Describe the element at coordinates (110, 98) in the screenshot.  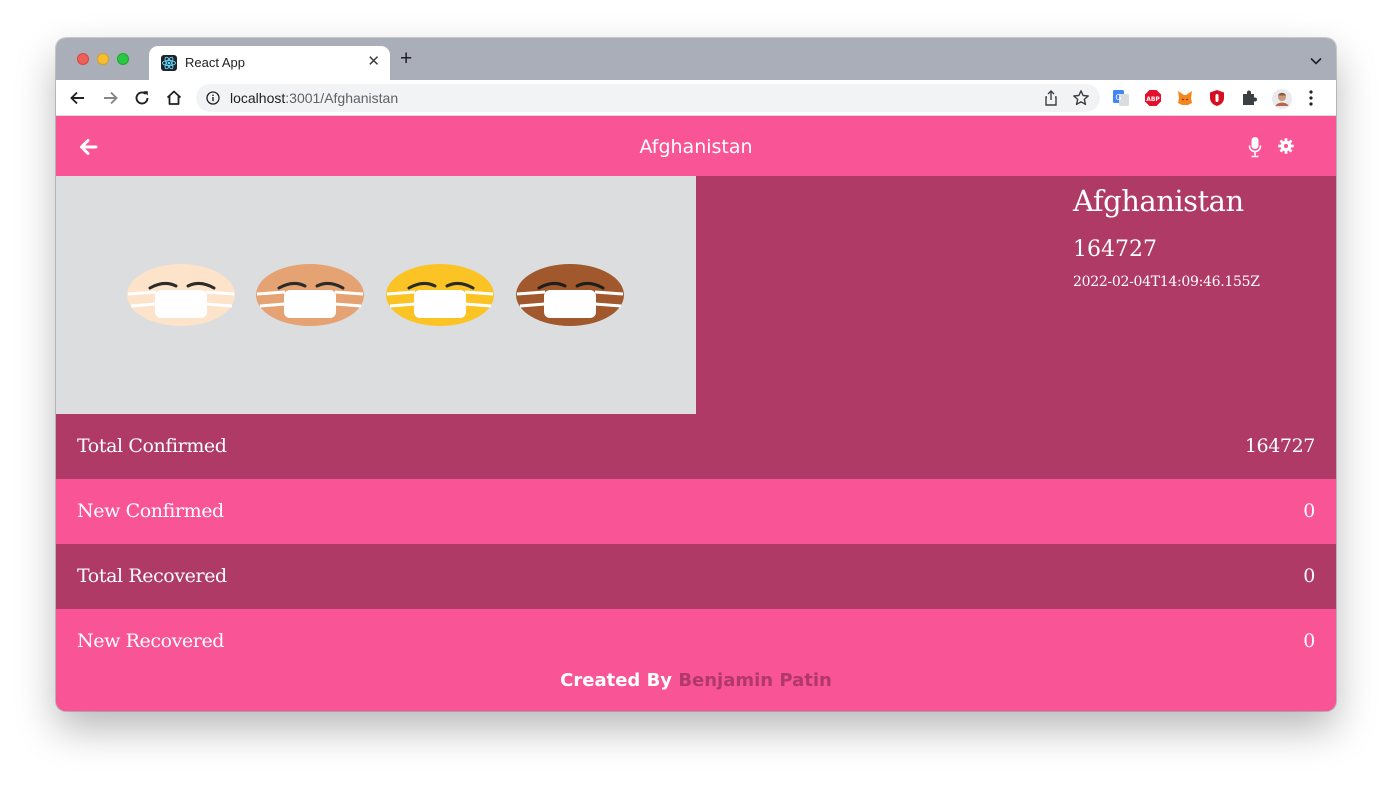
I see `forward-nav-icon` at that location.